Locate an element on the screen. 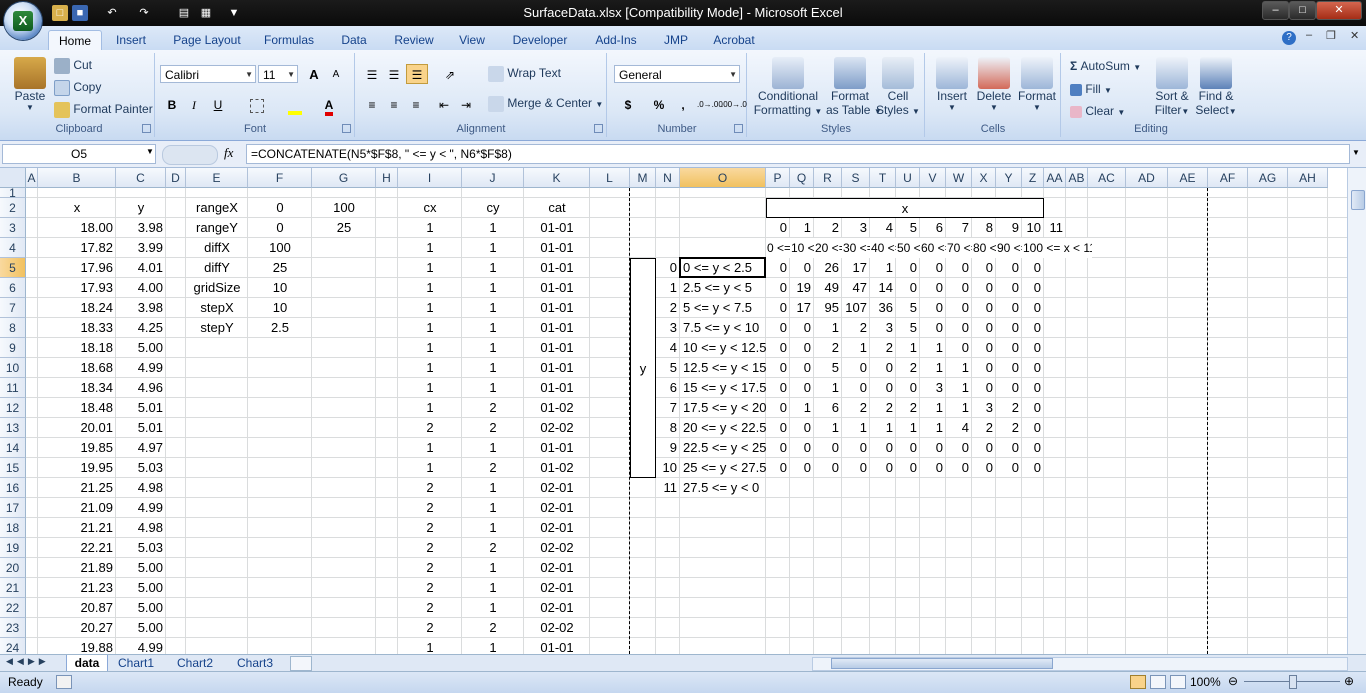  cell-p6: 0 is located at coordinates (778, 288).